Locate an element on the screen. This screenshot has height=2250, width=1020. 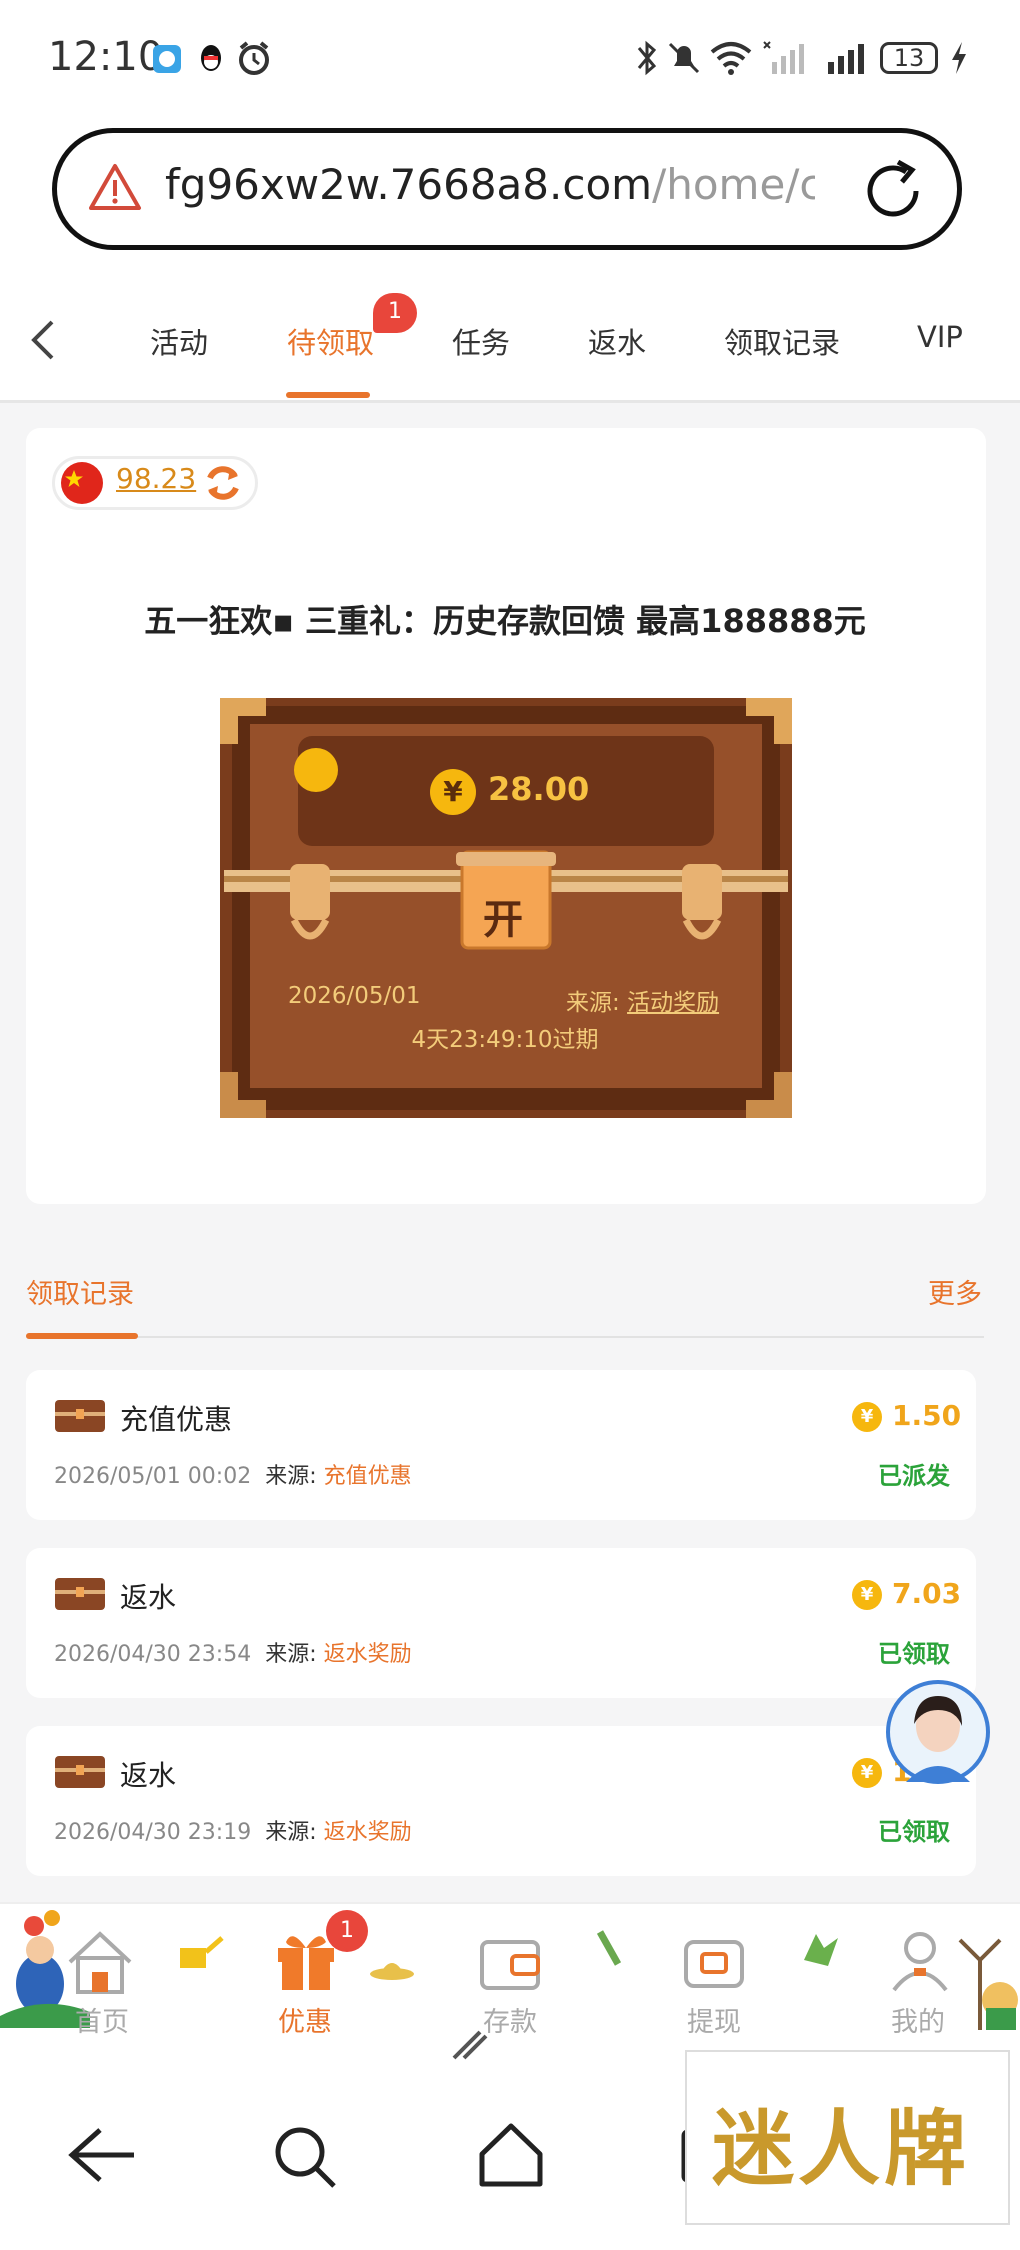
wifi-icon is located at coordinates (731, 58).